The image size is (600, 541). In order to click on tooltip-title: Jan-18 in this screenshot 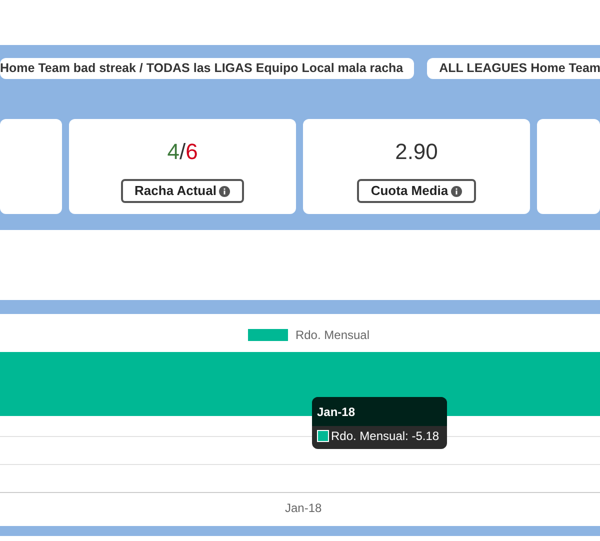, I will do `click(336, 412)`.